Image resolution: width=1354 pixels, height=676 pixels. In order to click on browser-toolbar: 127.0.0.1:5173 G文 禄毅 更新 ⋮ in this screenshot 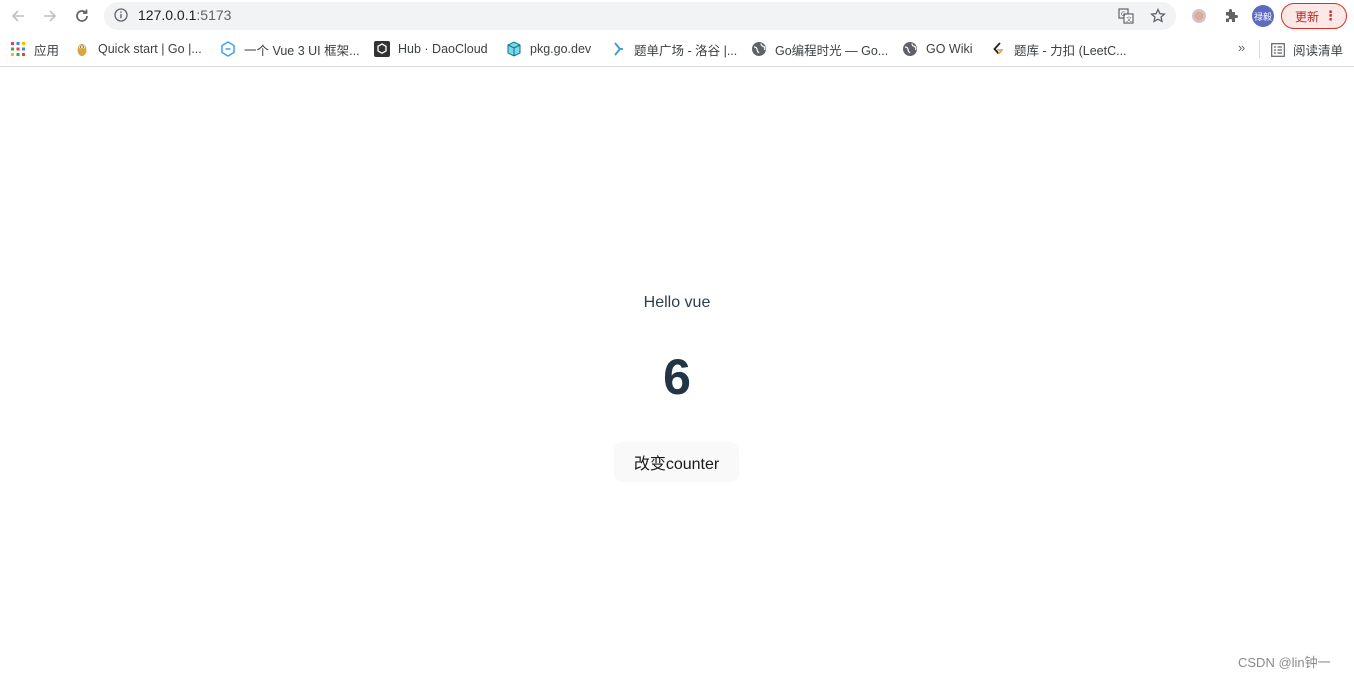, I will do `click(677, 16)`.